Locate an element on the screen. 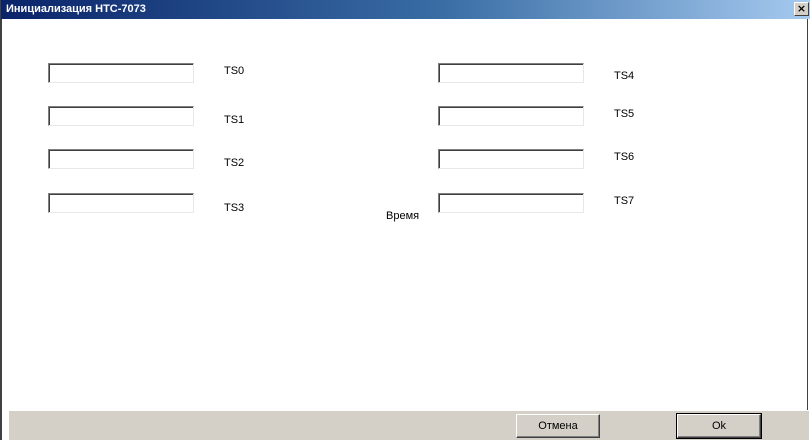 The width and height of the screenshot is (810, 442). ok-button: Ok is located at coordinates (719, 426).